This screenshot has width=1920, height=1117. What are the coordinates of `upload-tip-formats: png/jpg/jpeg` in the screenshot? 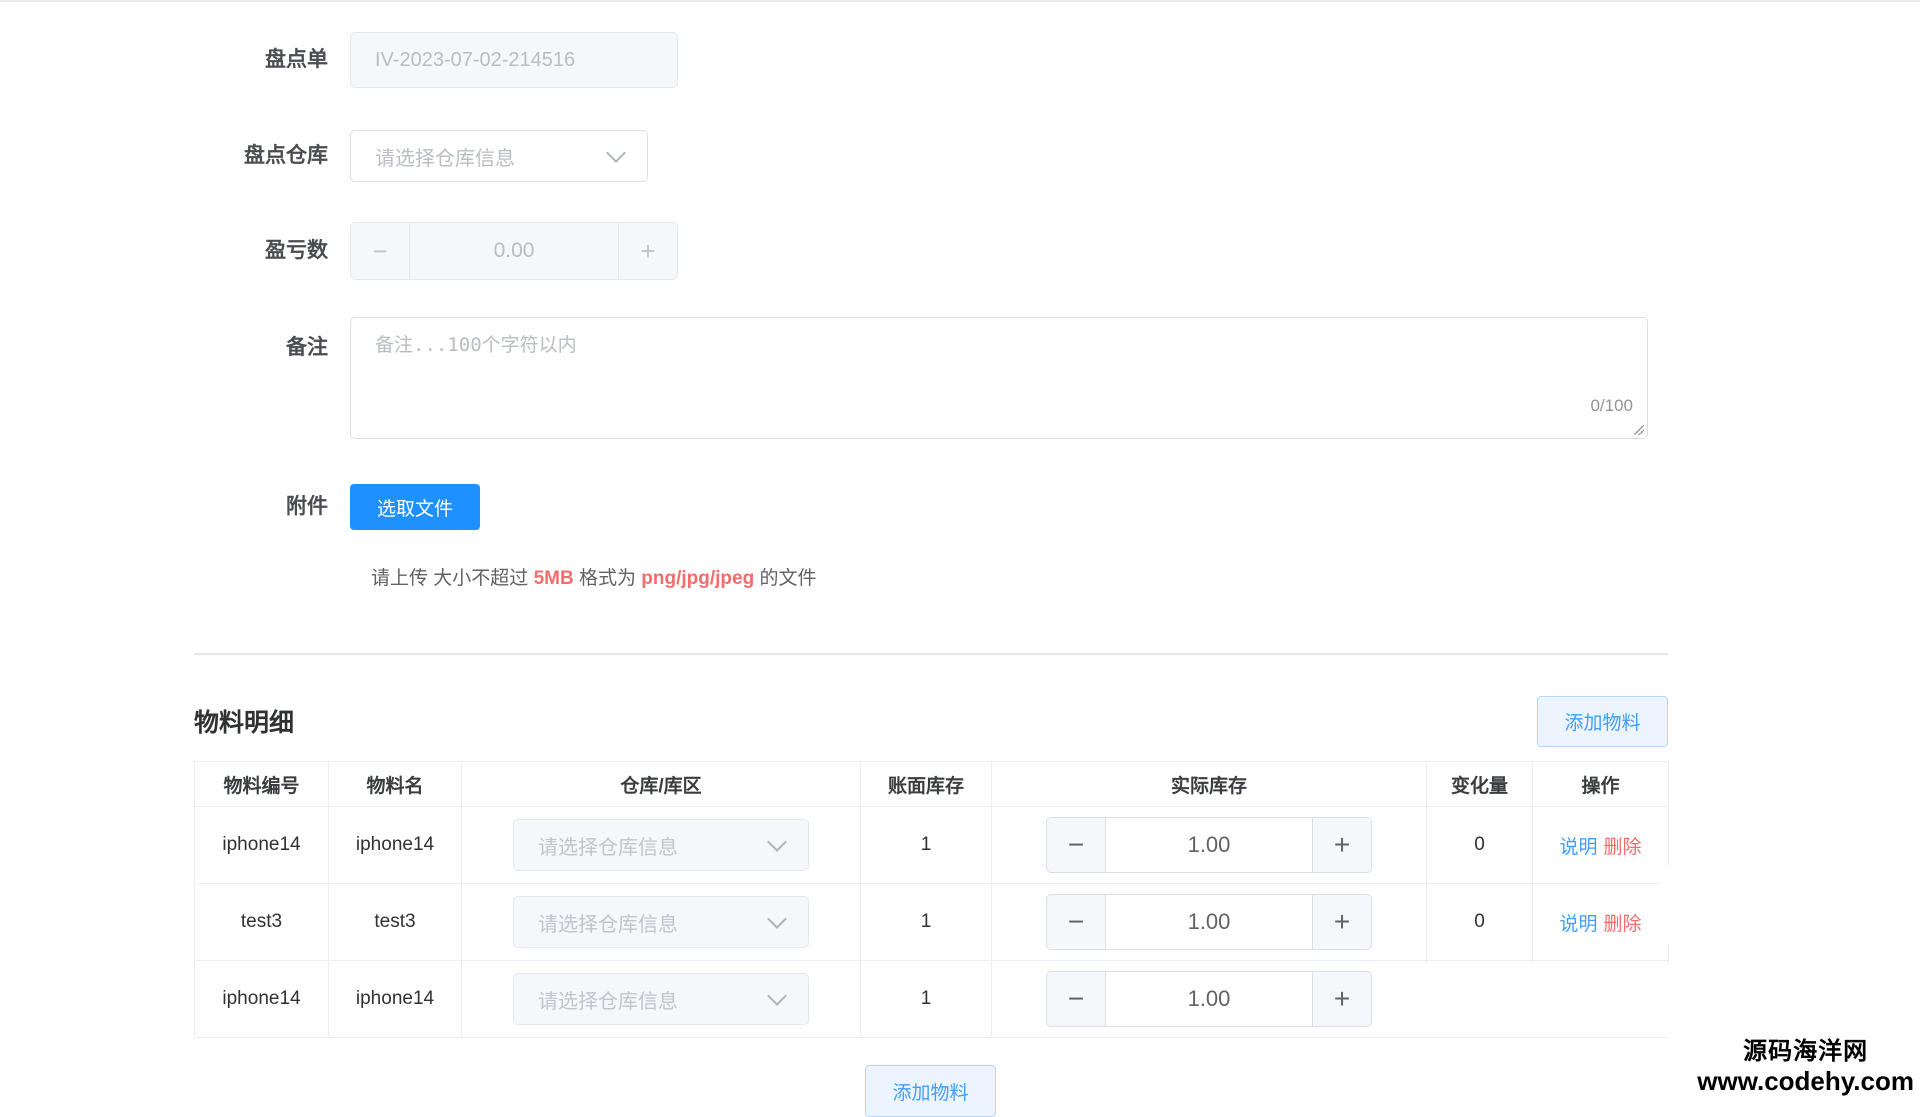 It's located at (698, 578).